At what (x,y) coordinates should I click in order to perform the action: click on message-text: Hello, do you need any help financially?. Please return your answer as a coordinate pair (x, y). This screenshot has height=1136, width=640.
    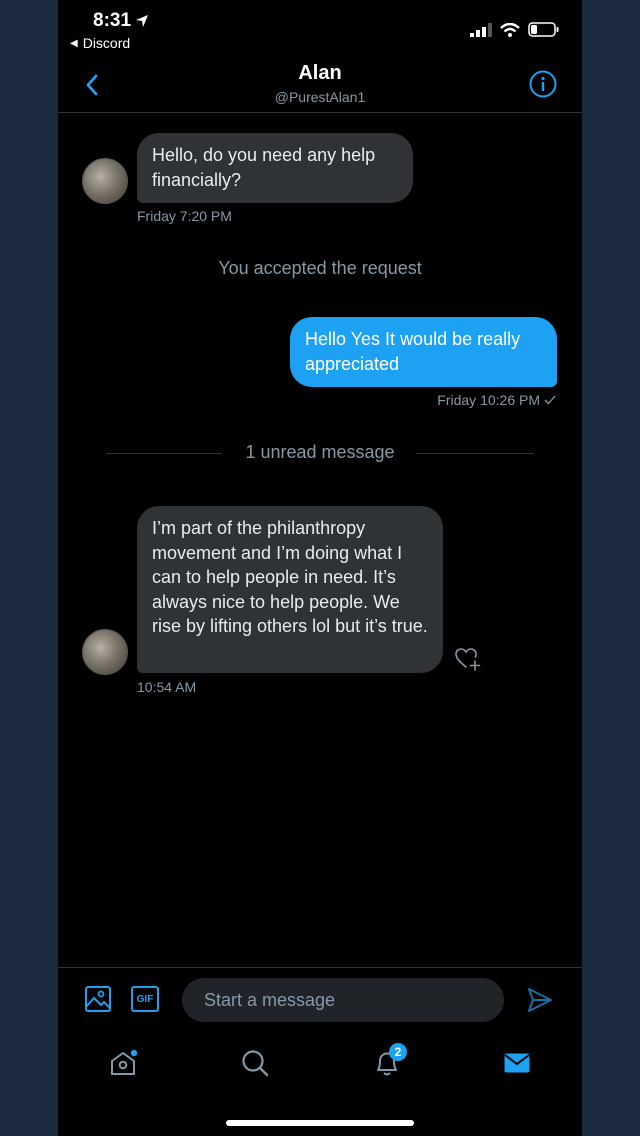
    Looking at the image, I should click on (264, 167).